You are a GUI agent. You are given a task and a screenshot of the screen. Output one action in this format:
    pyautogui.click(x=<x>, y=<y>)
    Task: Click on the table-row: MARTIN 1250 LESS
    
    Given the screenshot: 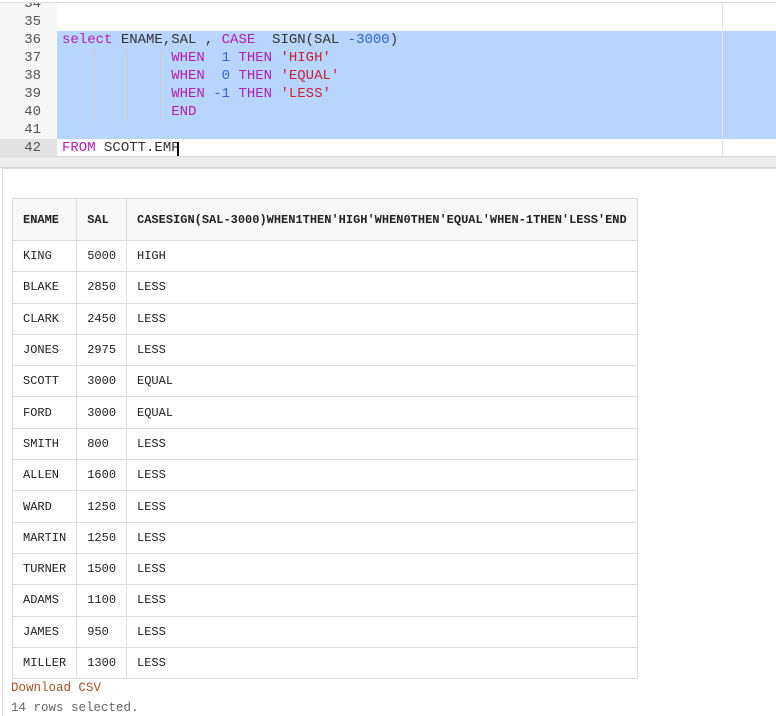 What is the action you would take?
    pyautogui.click(x=324, y=537)
    